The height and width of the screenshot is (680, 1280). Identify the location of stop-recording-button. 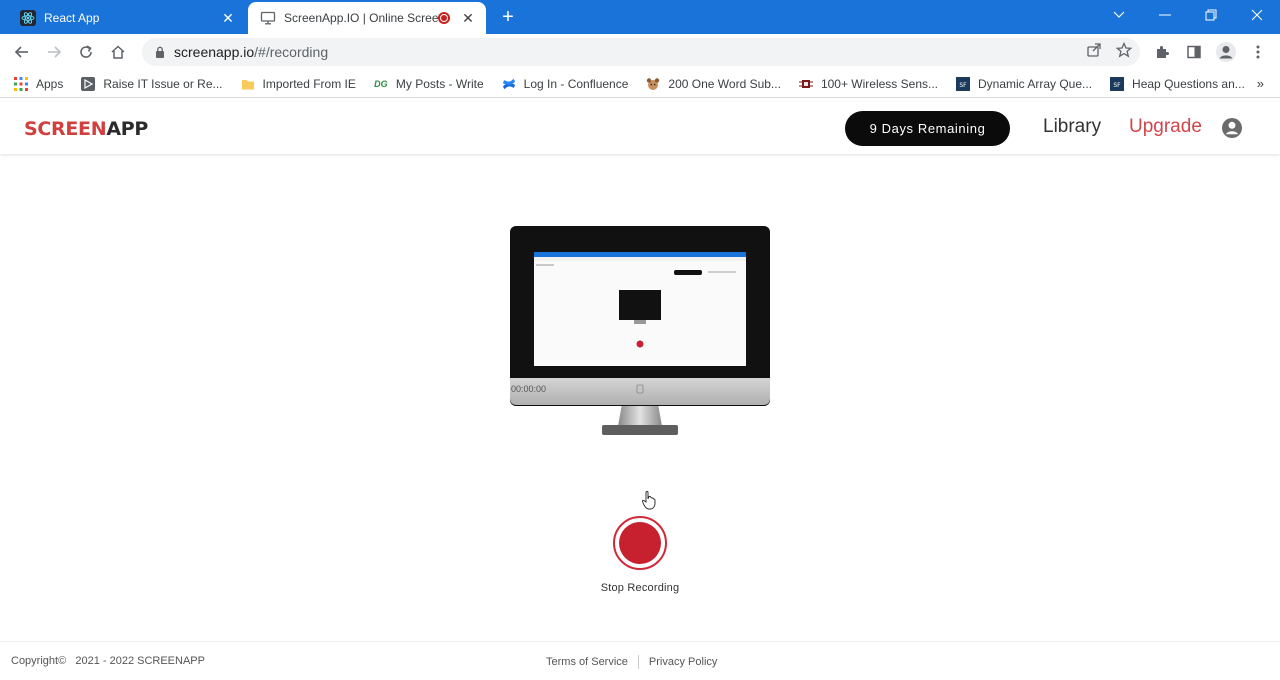
(640, 543).